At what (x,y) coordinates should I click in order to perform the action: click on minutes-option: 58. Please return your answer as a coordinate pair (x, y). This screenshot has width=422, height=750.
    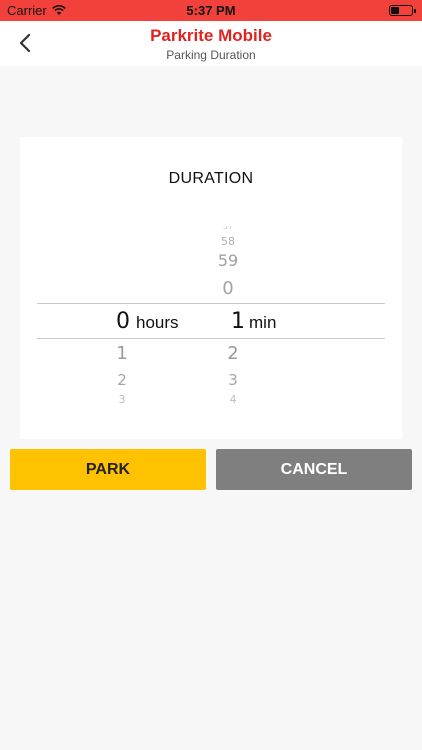
    Looking at the image, I should click on (228, 241).